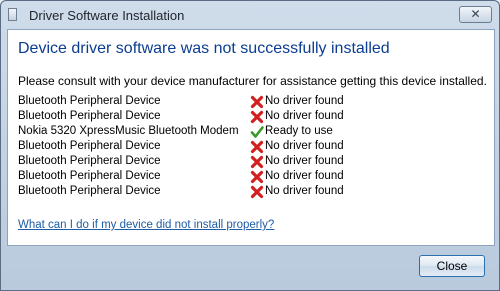 This screenshot has width=500, height=291. I want to click on device-status: Ready to use, so click(299, 131).